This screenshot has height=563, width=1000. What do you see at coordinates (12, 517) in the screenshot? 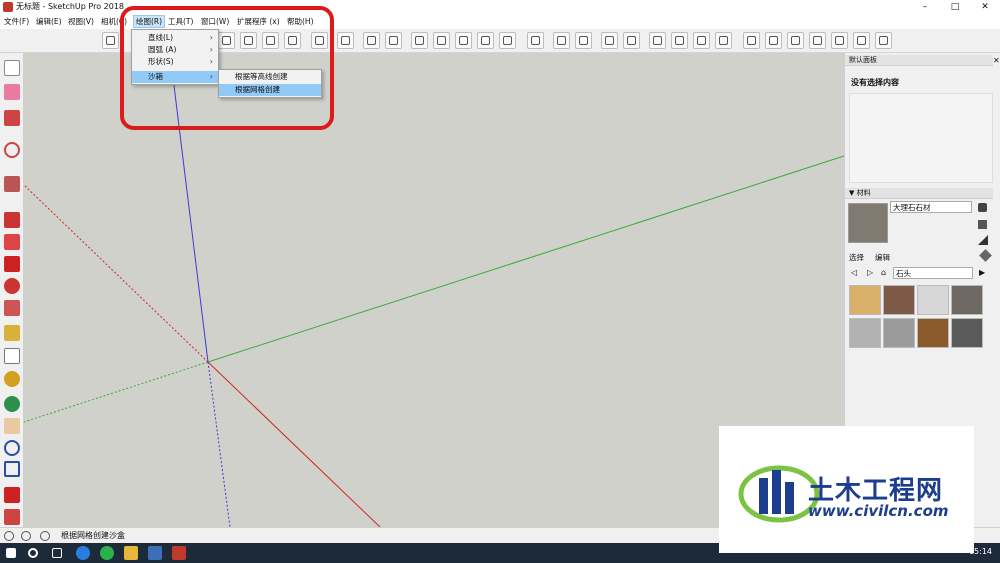
I see `extension-icon` at bounding box center [12, 517].